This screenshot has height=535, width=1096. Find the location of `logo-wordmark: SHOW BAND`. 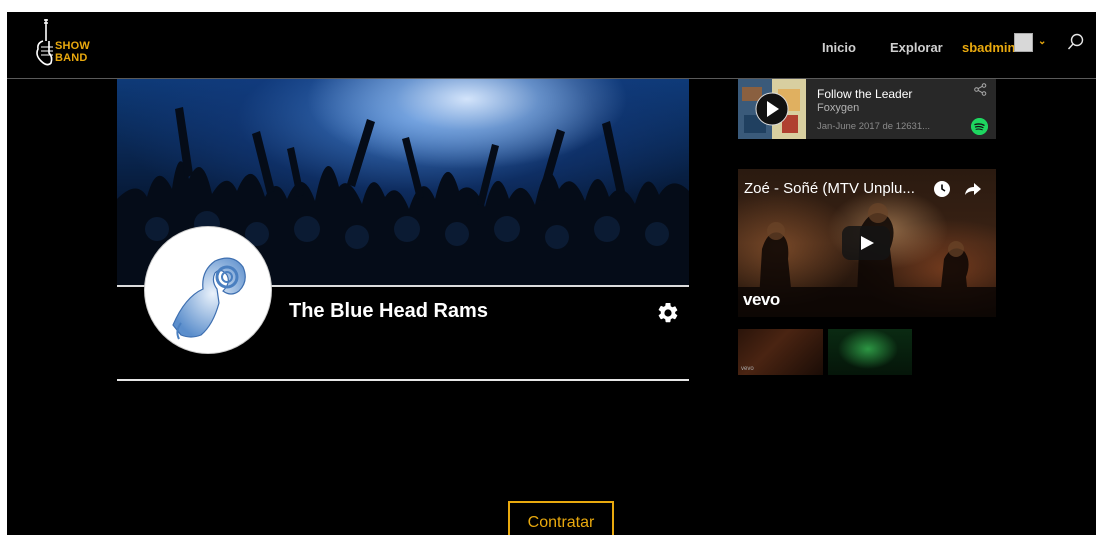

logo-wordmark: SHOW BAND is located at coordinates (72, 52).